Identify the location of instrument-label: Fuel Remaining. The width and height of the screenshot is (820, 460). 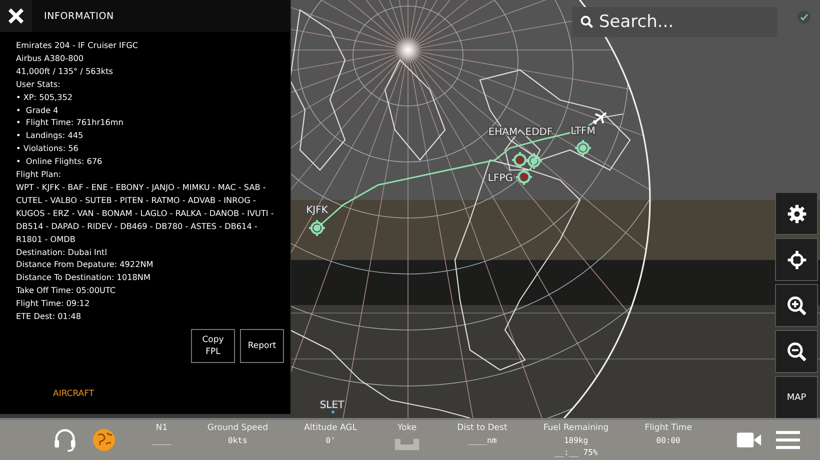
(576, 428).